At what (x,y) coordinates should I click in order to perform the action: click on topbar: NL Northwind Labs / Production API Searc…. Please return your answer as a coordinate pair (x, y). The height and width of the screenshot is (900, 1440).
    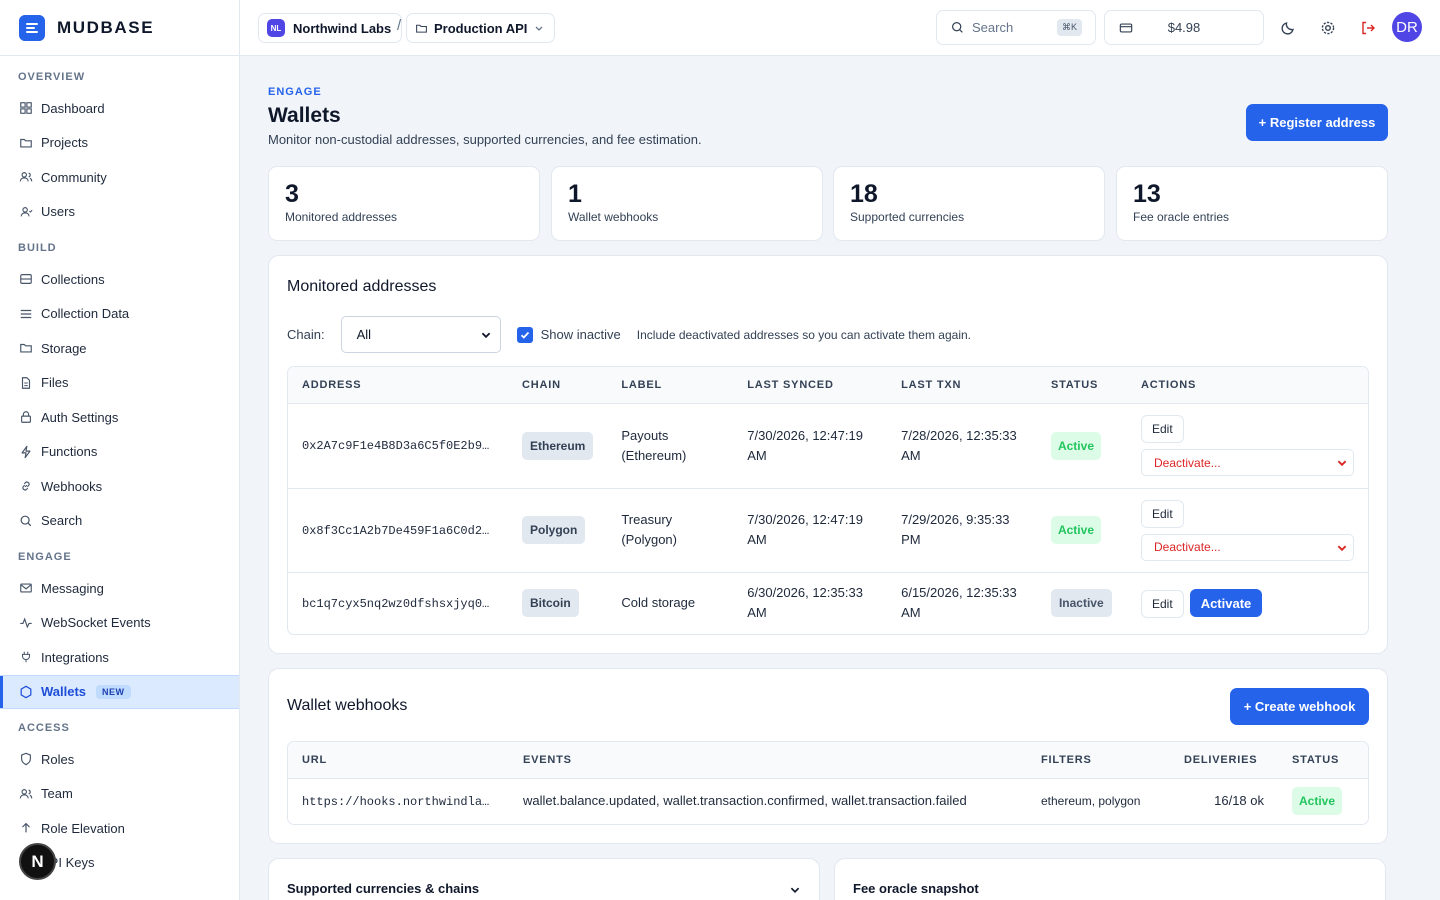
    Looking at the image, I should click on (840, 28).